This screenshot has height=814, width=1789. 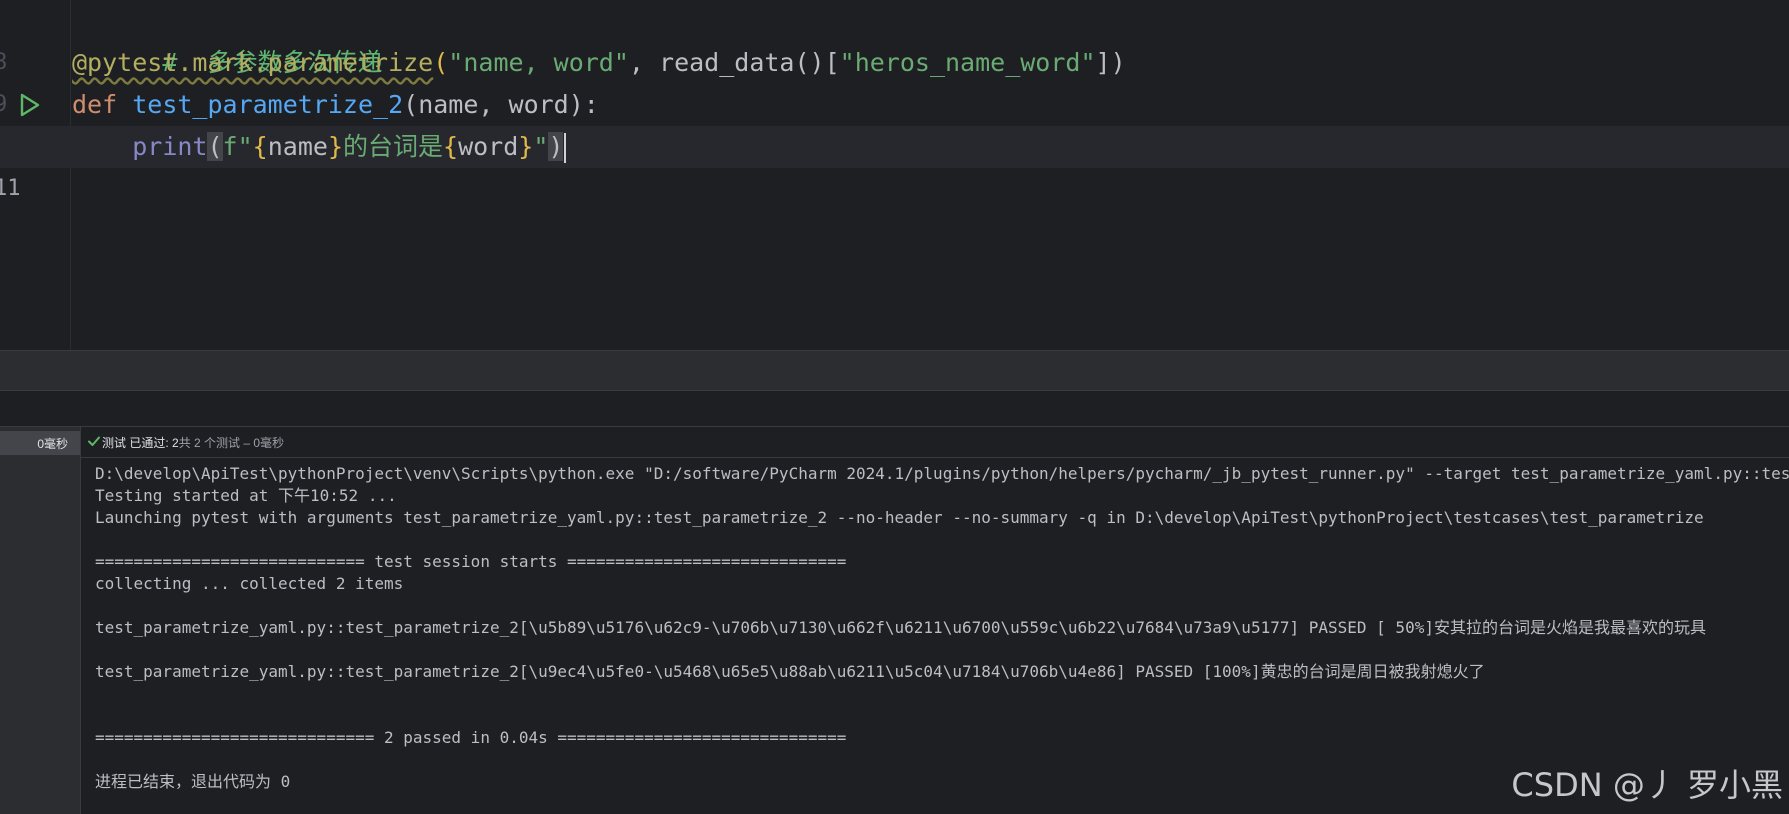 What do you see at coordinates (565, 148) in the screenshot?
I see `text-caret` at bounding box center [565, 148].